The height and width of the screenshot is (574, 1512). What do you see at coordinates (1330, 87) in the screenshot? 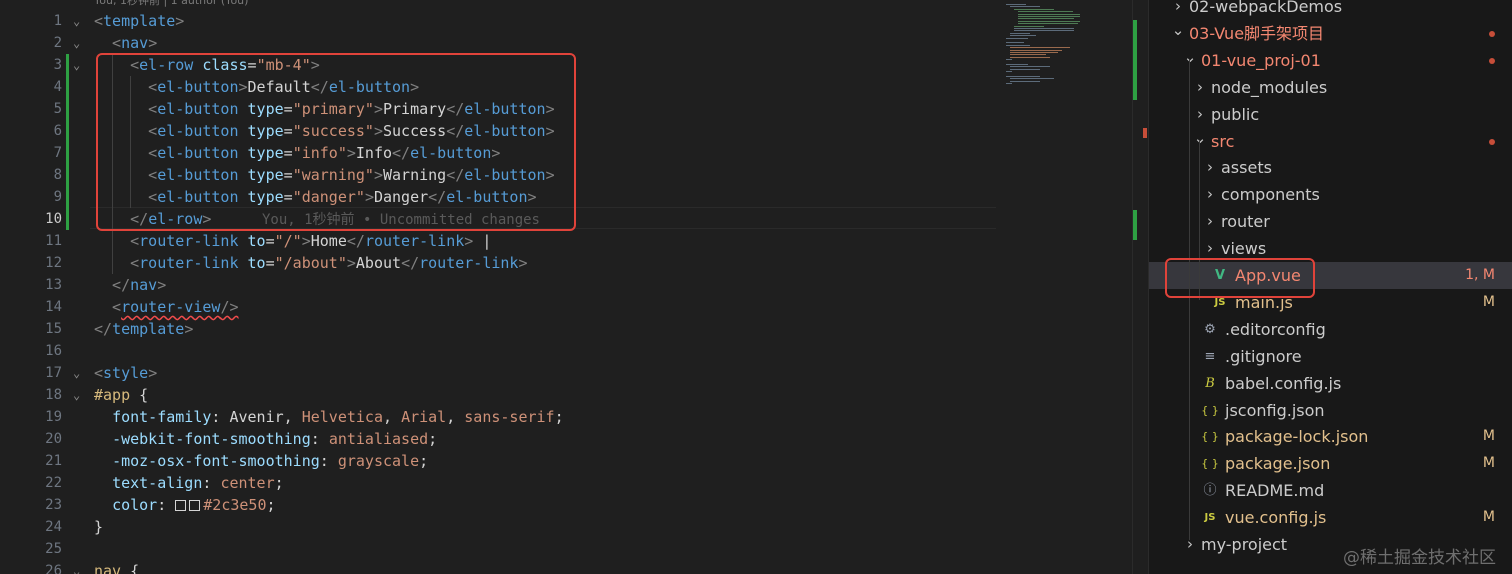
I see `tree-item-node-modules: › node_modules` at bounding box center [1330, 87].